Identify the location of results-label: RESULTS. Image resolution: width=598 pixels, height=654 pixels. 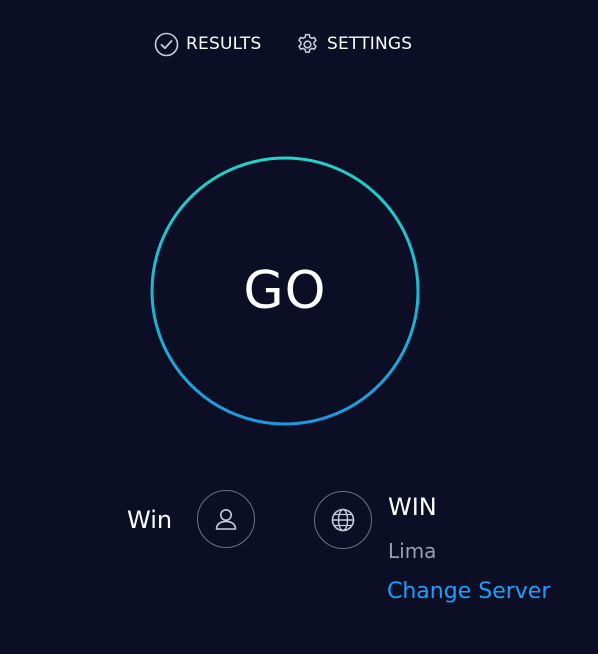
(224, 44).